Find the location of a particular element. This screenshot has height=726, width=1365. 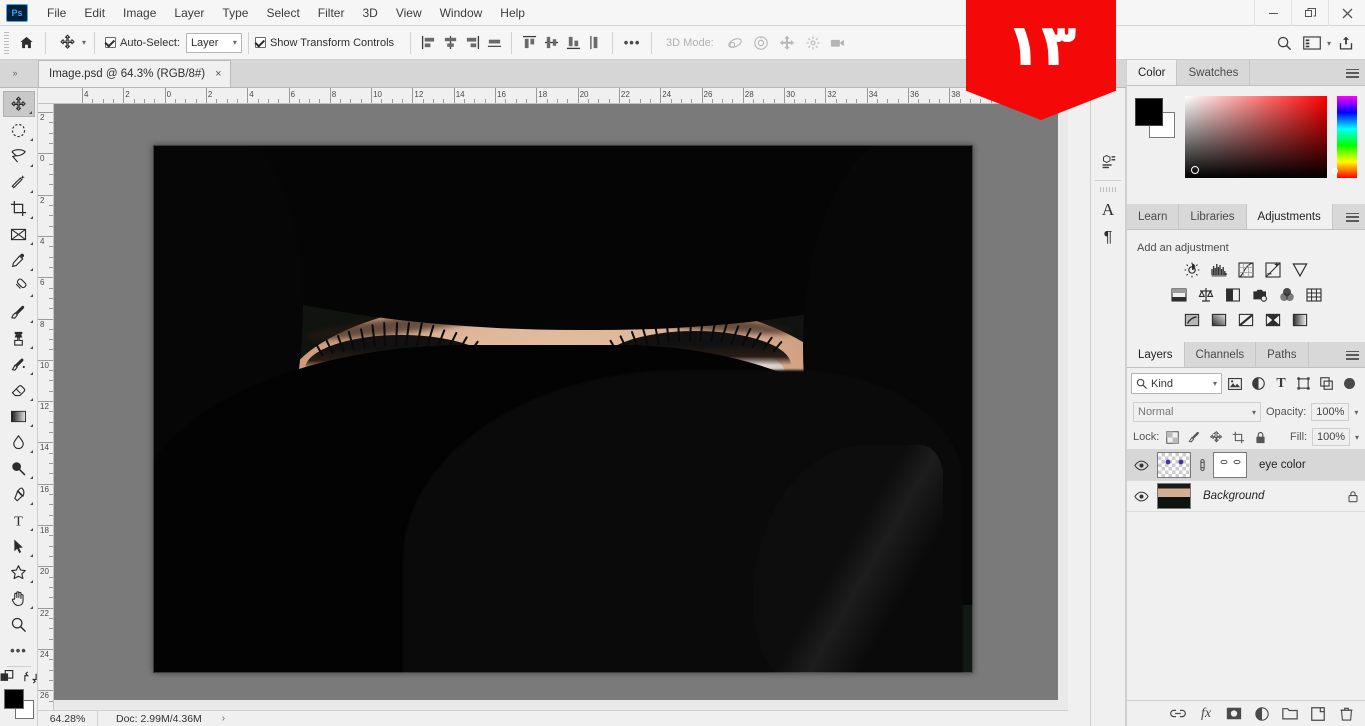

new-adjustment-layer-button is located at coordinates (1262, 714).